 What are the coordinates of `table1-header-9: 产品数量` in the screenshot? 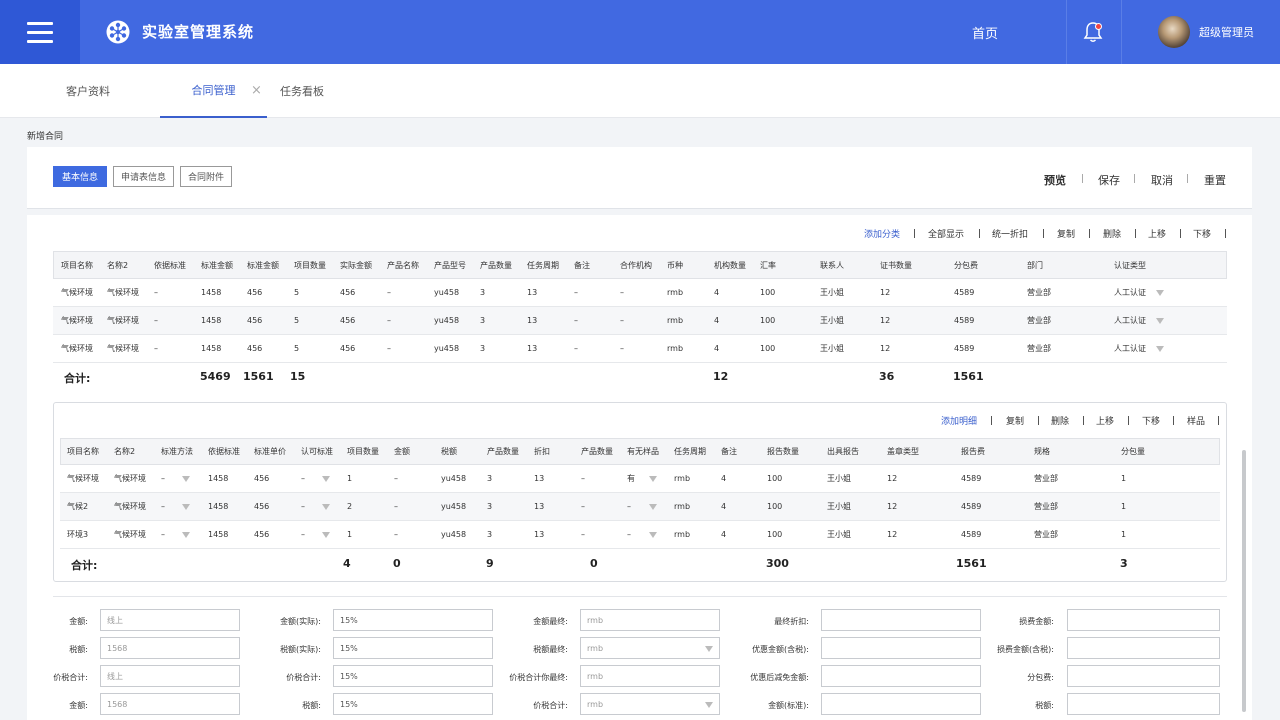 It's located at (496, 265).